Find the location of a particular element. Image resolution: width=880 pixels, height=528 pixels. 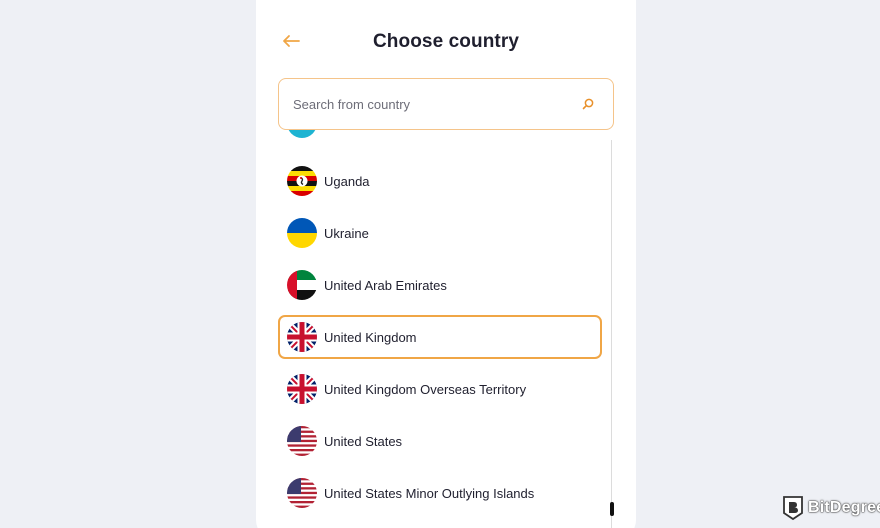

country-label: Uganda is located at coordinates (347, 181).